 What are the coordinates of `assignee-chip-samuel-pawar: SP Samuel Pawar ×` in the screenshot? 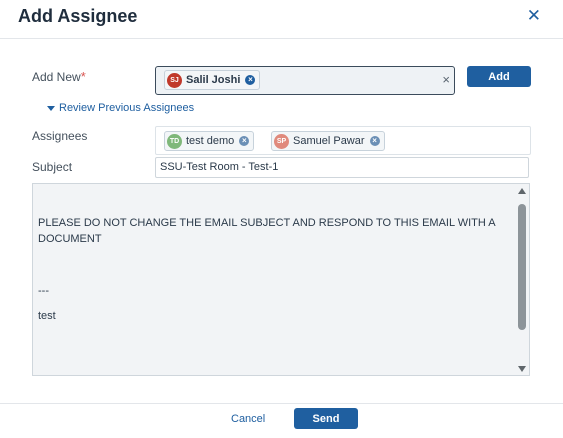 It's located at (328, 141).